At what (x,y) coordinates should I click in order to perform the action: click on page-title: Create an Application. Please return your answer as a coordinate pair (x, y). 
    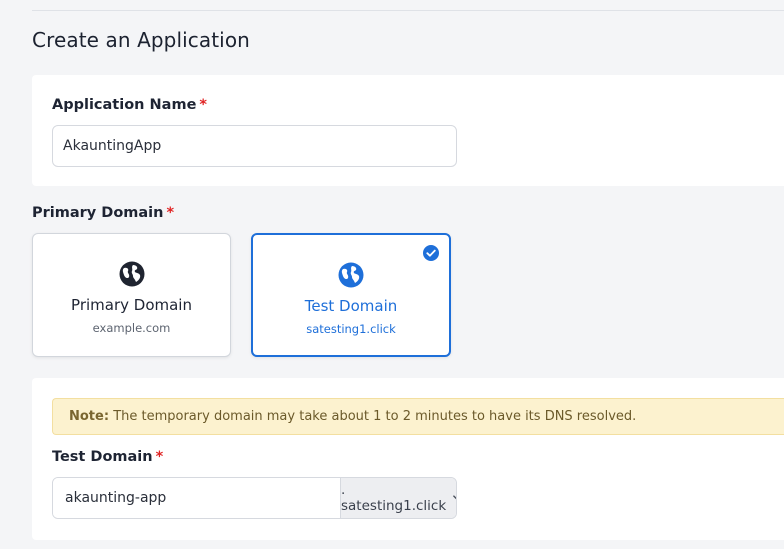
    Looking at the image, I should click on (141, 40).